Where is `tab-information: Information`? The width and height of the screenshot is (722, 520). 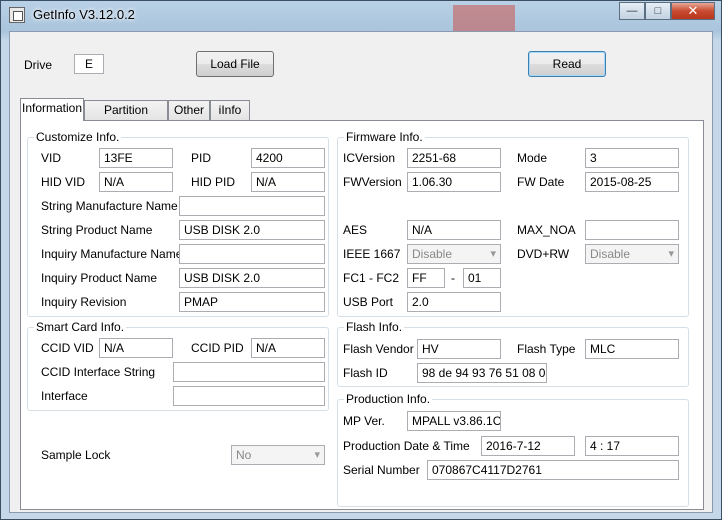 tab-information: Information is located at coordinates (52, 109).